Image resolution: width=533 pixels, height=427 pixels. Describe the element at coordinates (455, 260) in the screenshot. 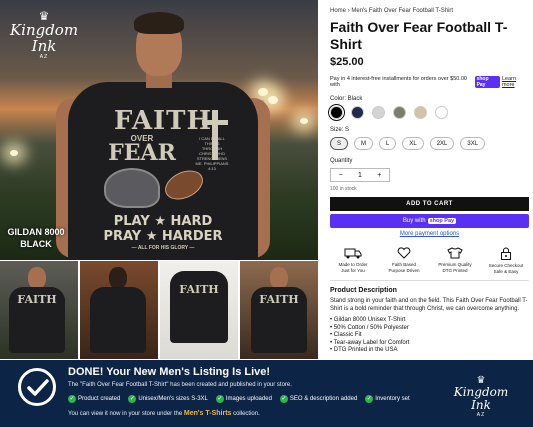

I see `feature-premium-quality: Premium Quality DTG Printed` at that location.